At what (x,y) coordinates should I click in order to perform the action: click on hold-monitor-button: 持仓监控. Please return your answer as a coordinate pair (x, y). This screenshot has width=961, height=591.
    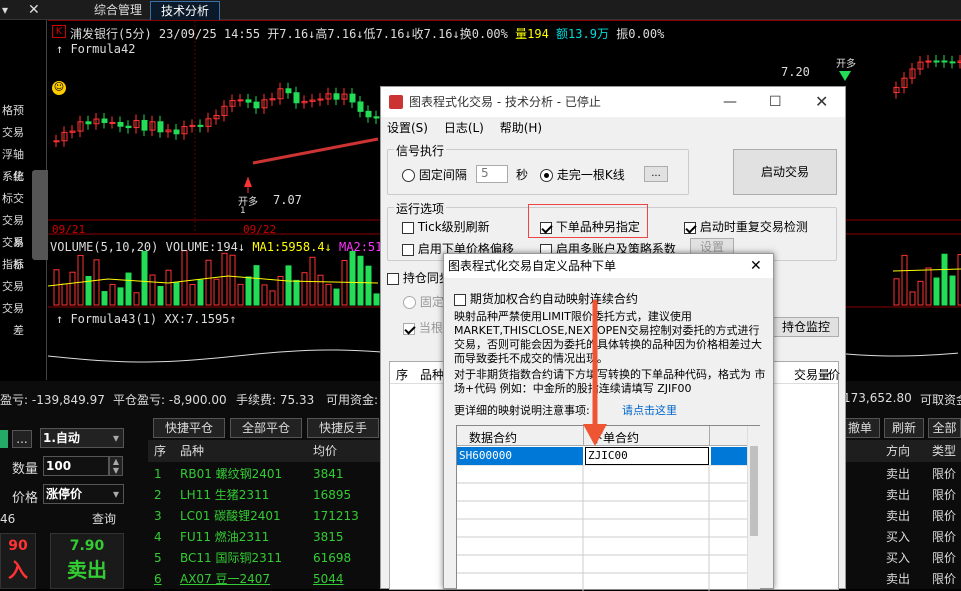
    Looking at the image, I should click on (806, 327).